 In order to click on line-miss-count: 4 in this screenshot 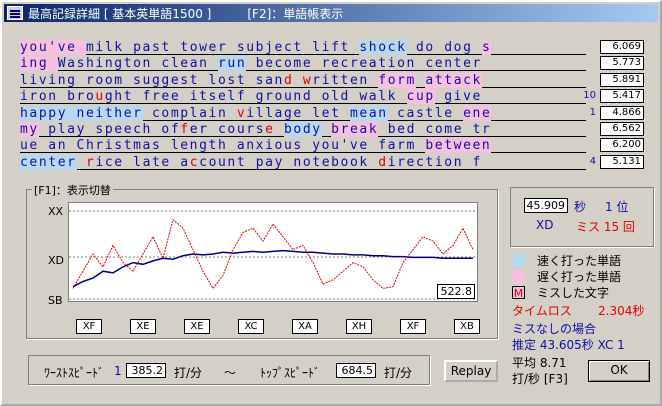, I will do `click(592, 161)`.